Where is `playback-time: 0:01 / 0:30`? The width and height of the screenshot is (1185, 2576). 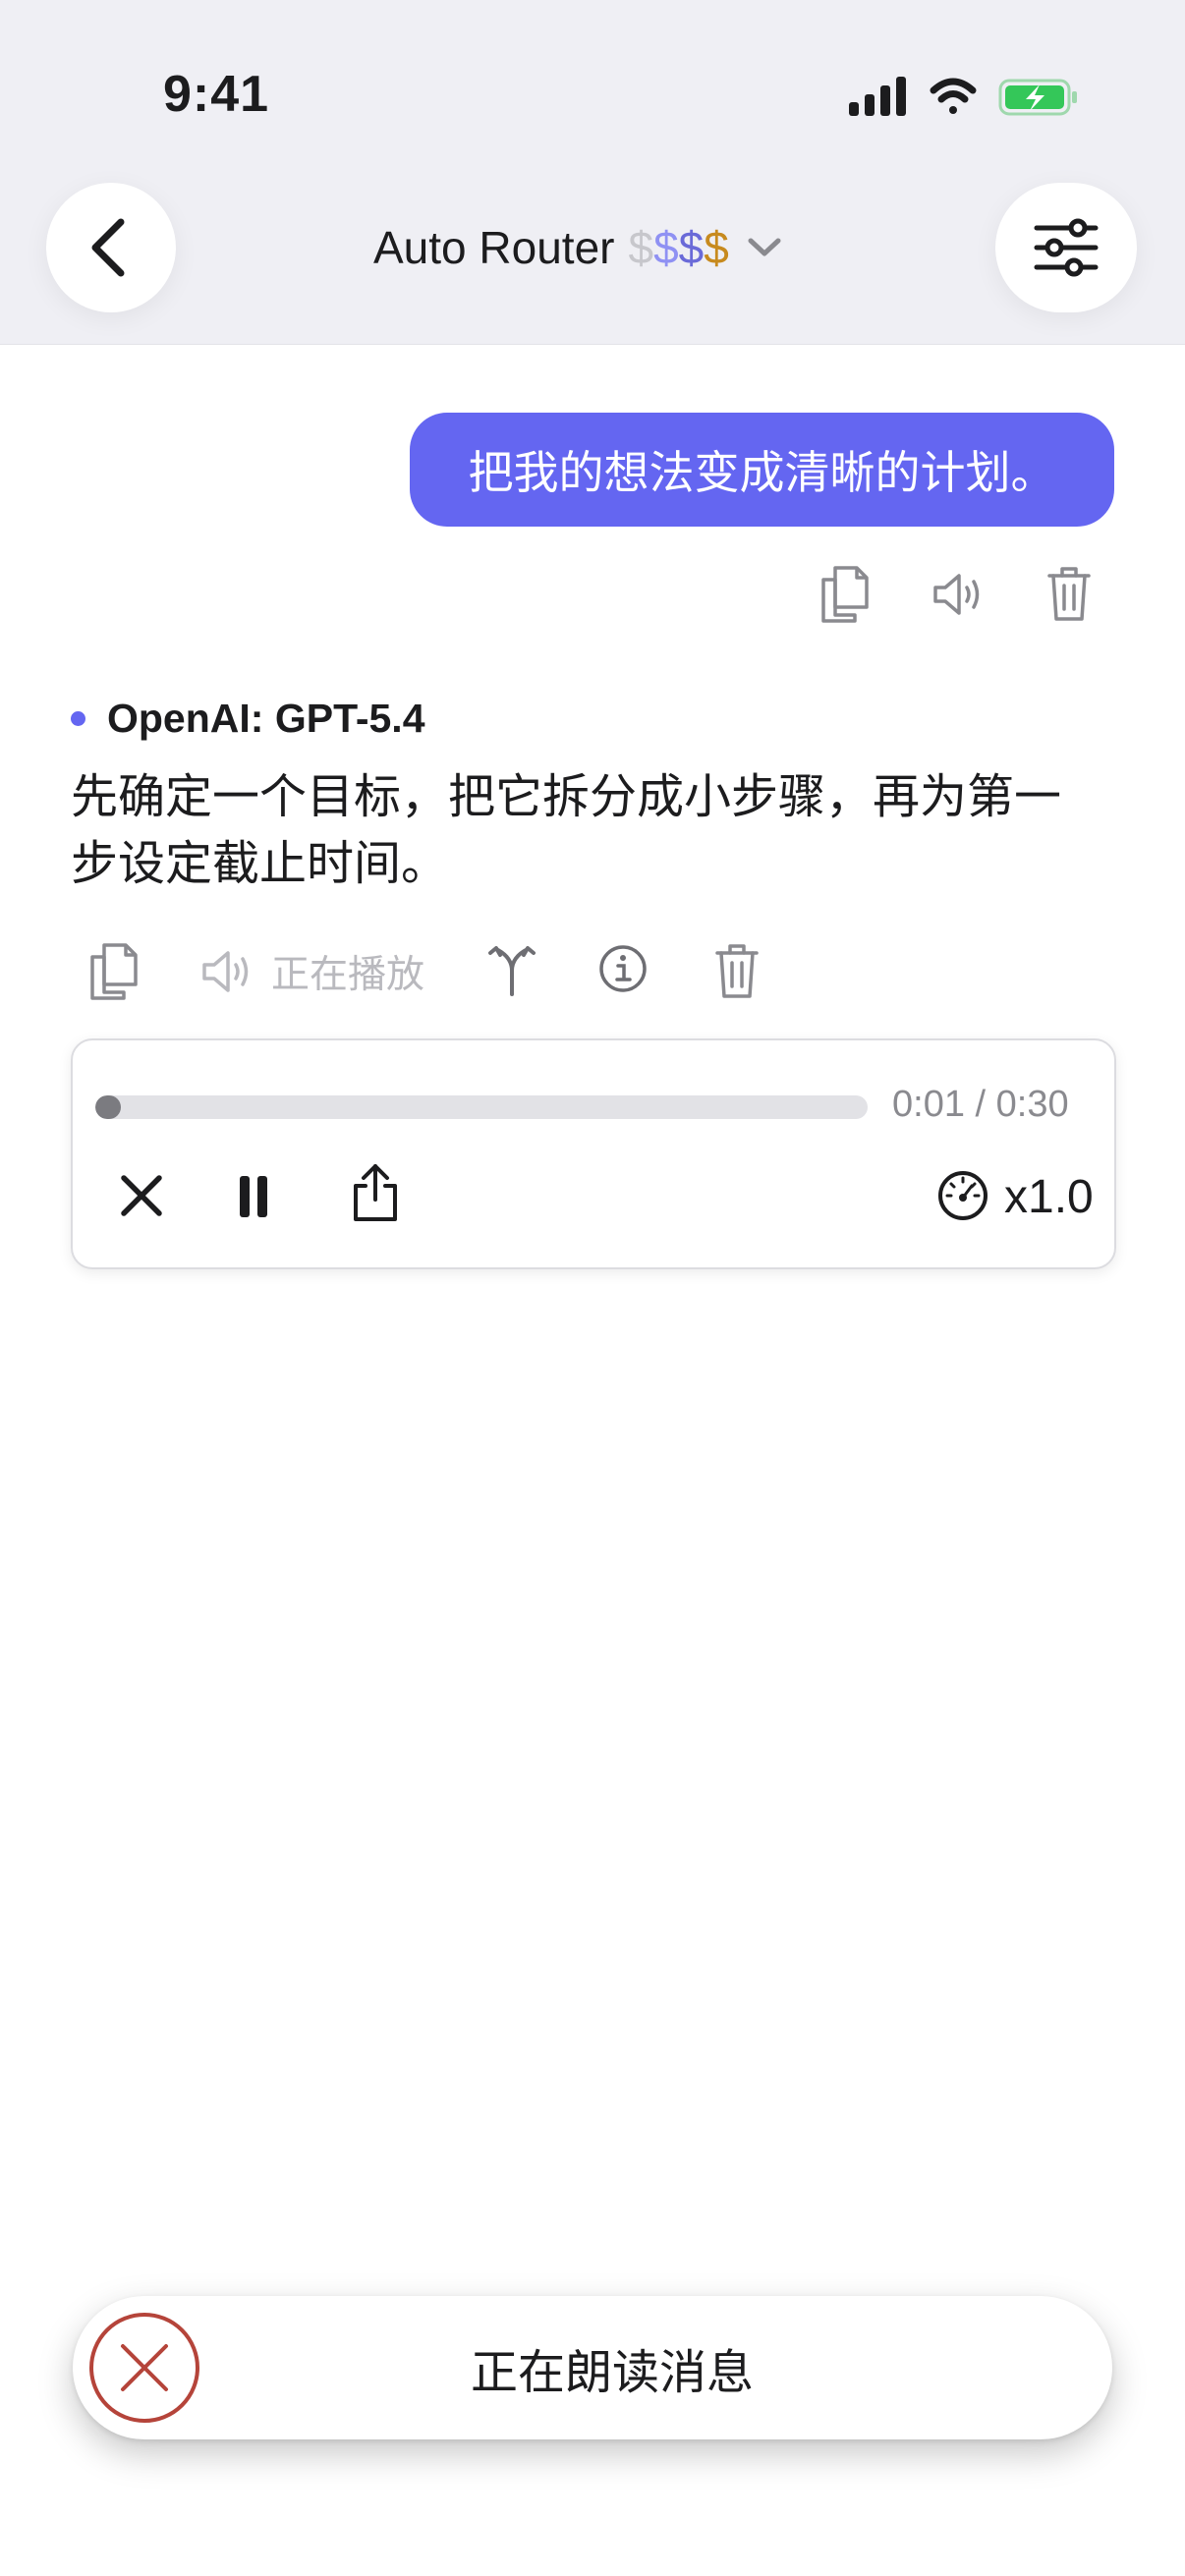
playback-time: 0:01 / 0:30 is located at coordinates (981, 1104).